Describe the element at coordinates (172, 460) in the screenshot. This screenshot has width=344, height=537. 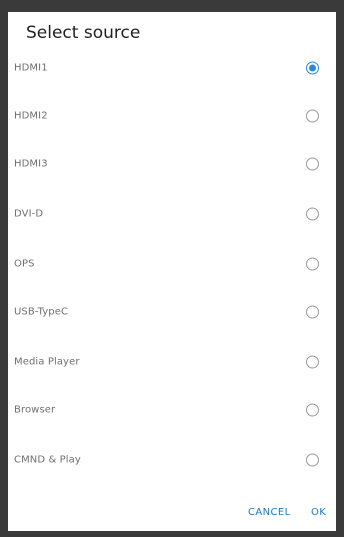
I see `source-option-cmnd-play: CMND & Play` at that location.